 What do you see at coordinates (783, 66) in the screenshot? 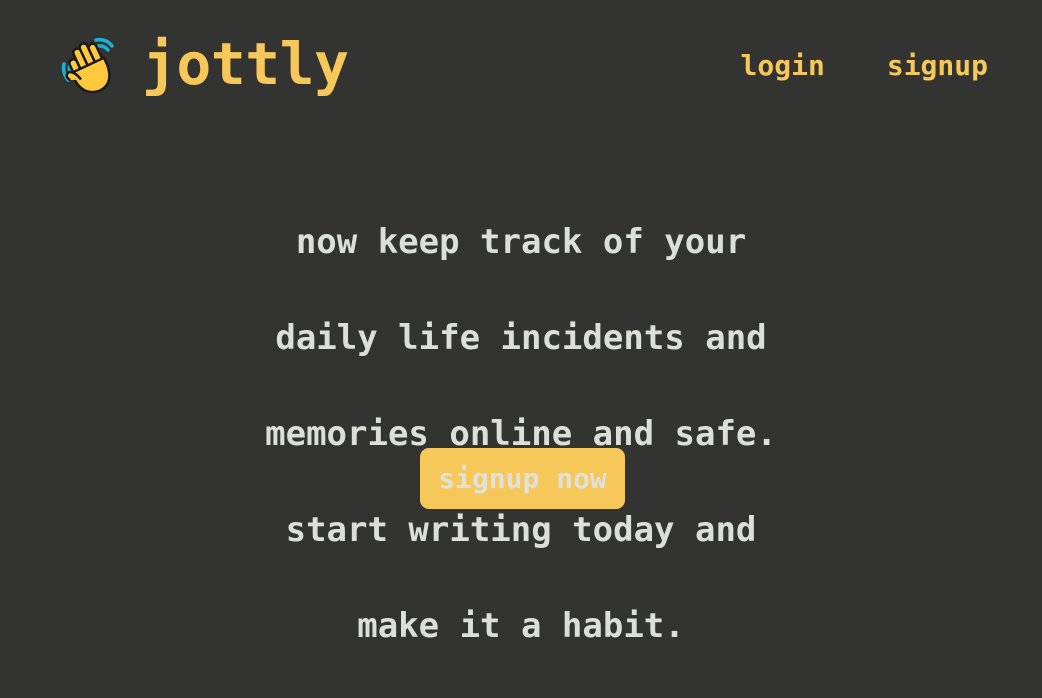
I see `login-link: login` at bounding box center [783, 66].